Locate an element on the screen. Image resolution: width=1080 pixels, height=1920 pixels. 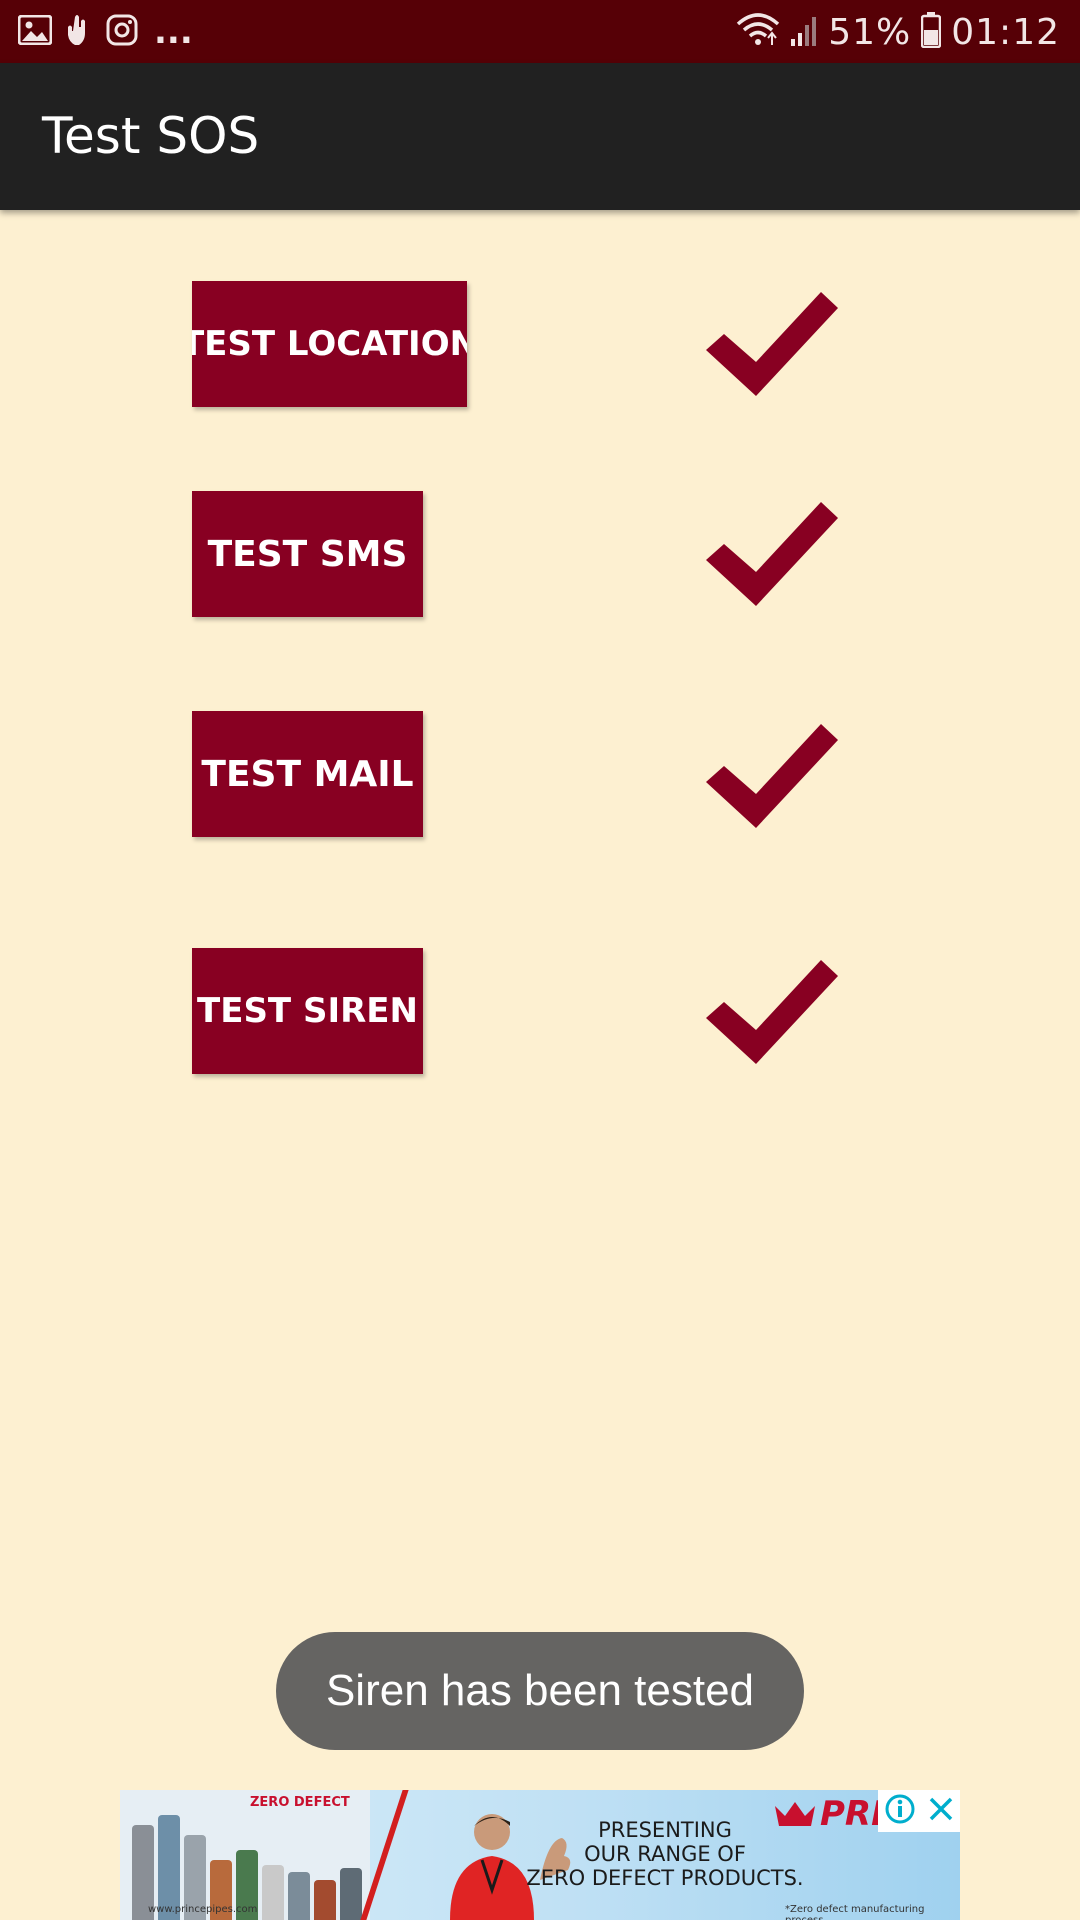
instagram-icon is located at coordinates (122, 32).